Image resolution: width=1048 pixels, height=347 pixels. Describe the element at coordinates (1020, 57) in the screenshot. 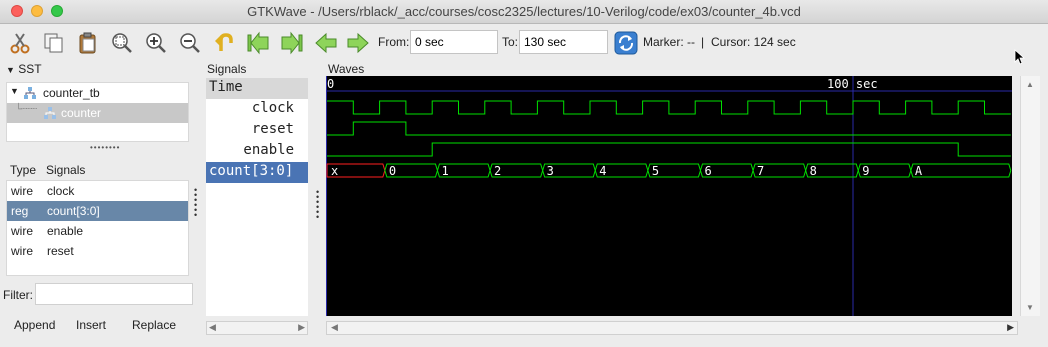

I see `mouse-pointer-icon` at that location.